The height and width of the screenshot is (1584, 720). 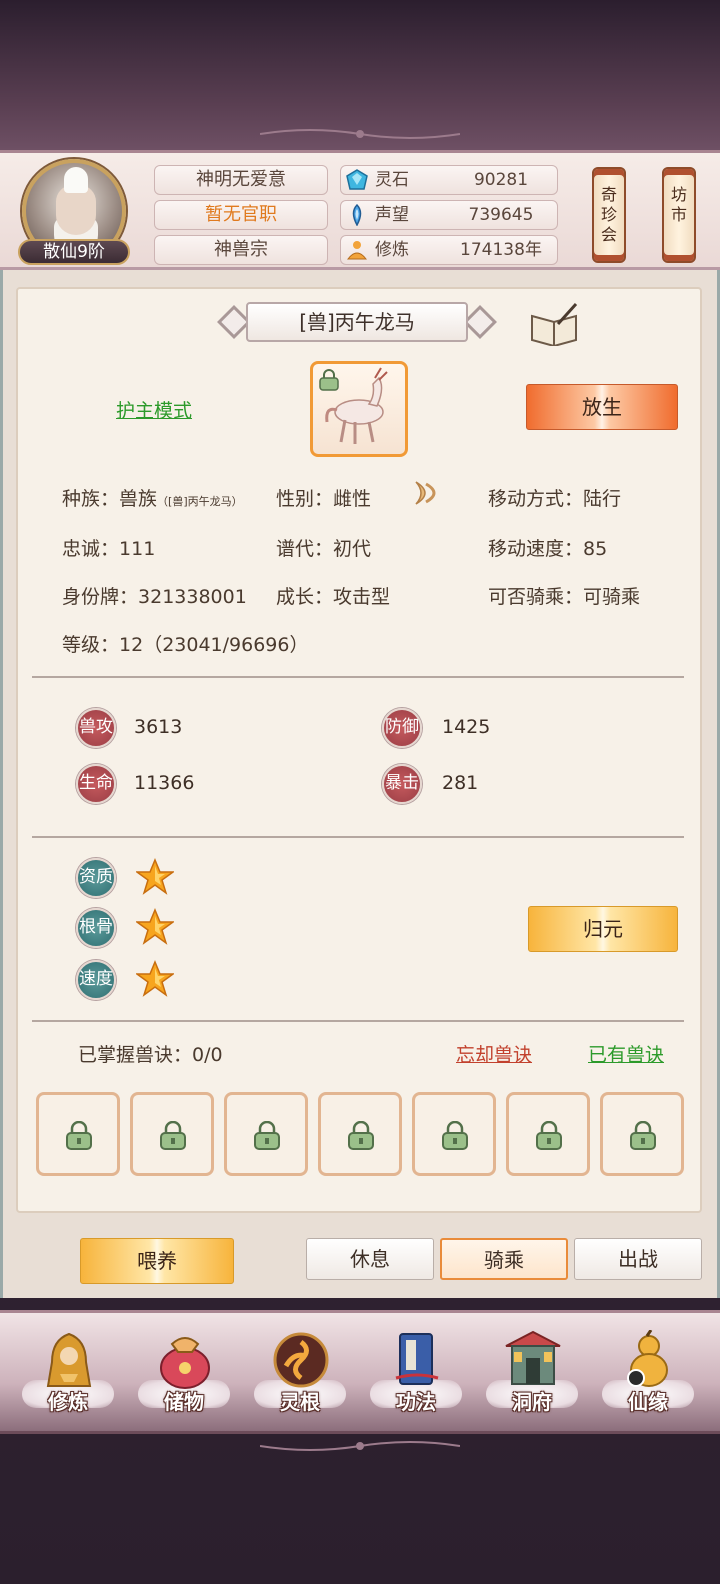 I want to click on nav-cave-mansion: 洞府, so click(x=532, y=1380).